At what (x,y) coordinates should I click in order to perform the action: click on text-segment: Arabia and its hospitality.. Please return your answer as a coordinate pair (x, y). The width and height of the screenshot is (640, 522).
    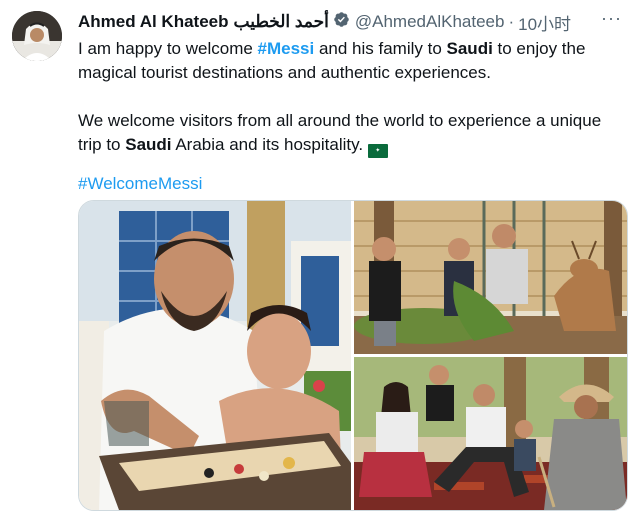
    Looking at the image, I should click on (269, 144).